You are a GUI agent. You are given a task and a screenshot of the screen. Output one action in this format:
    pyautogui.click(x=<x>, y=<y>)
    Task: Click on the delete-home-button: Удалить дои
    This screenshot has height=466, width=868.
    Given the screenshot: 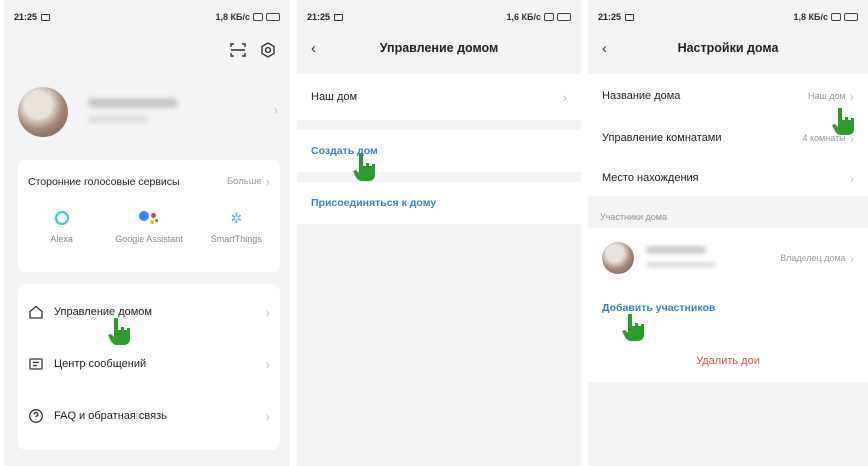 What is the action you would take?
    pyautogui.click(x=728, y=361)
    